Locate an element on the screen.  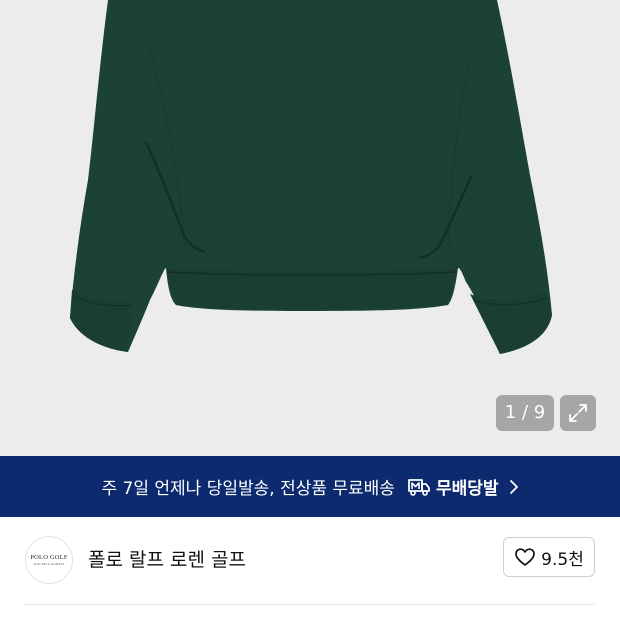
chevron-right-icon is located at coordinates (513, 486).